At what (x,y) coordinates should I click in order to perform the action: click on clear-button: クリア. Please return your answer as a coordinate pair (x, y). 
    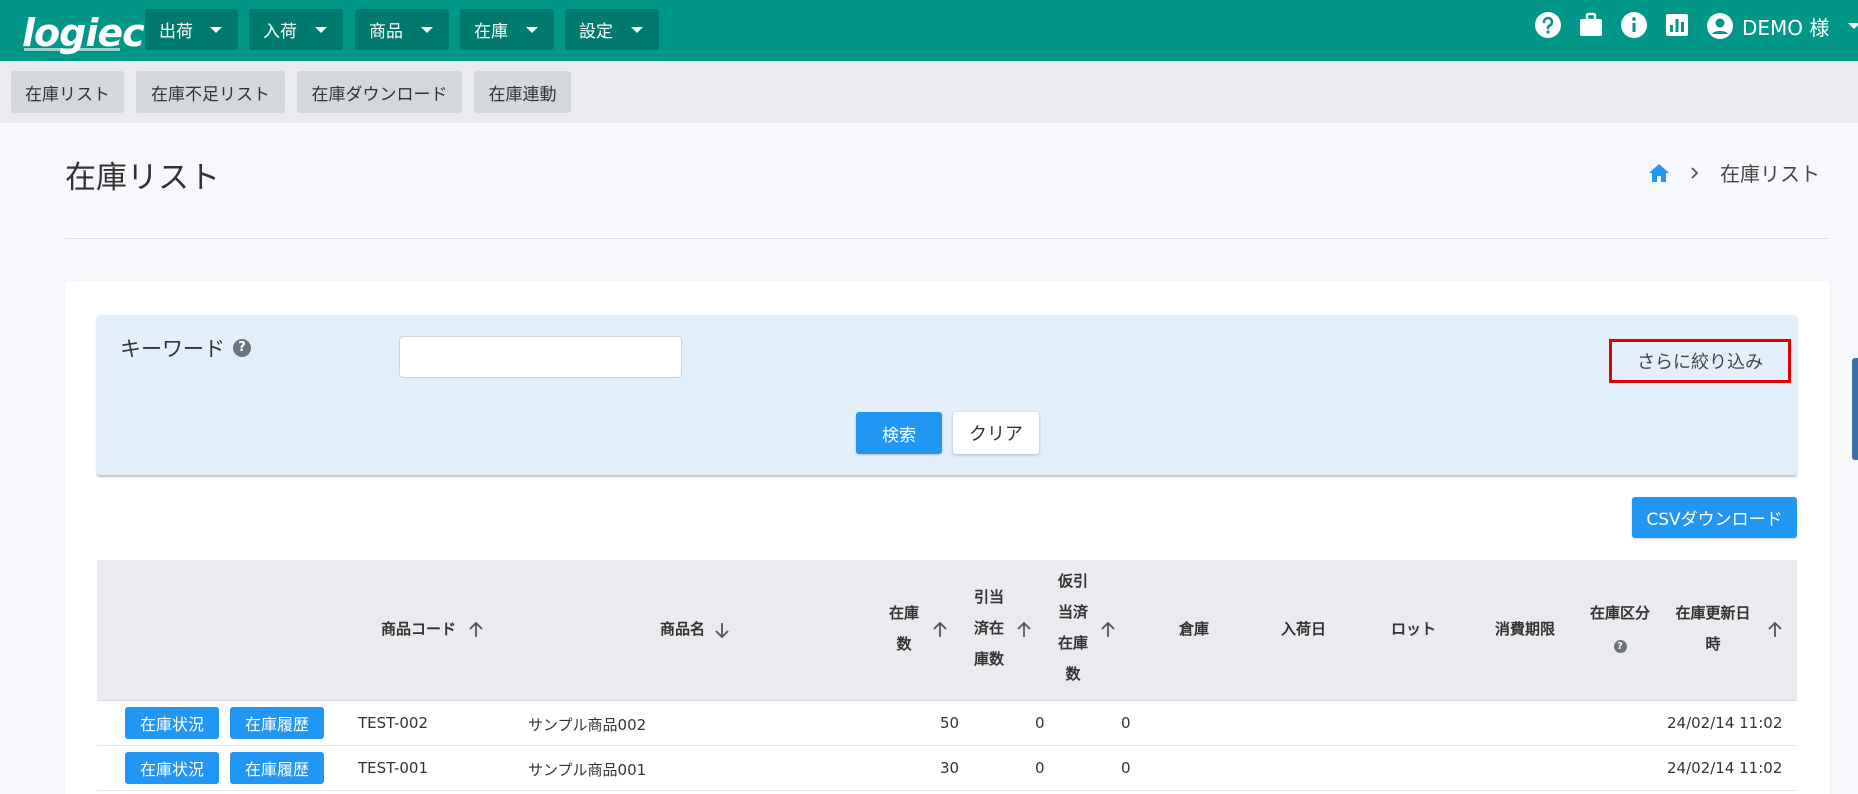
    Looking at the image, I should click on (996, 433).